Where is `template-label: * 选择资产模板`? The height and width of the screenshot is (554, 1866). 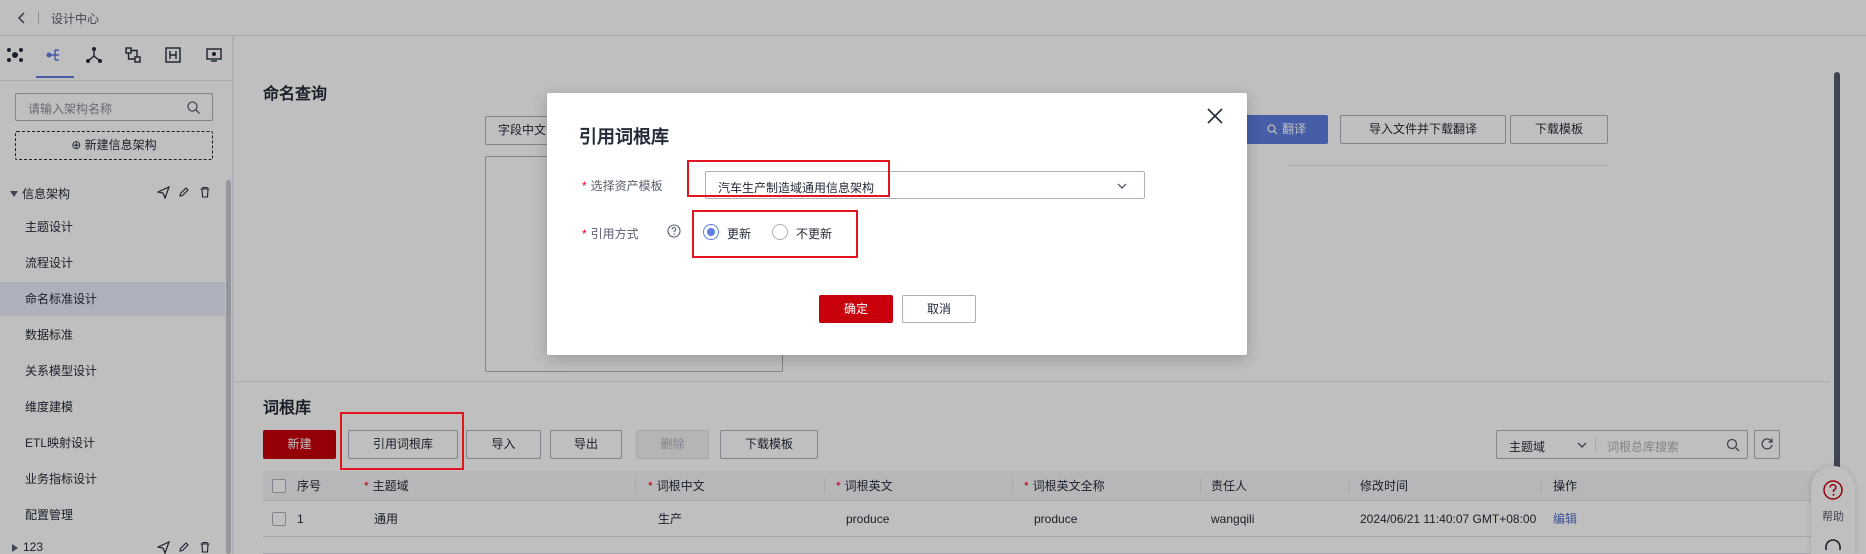
template-label: * 选择资产模板 is located at coordinates (622, 186).